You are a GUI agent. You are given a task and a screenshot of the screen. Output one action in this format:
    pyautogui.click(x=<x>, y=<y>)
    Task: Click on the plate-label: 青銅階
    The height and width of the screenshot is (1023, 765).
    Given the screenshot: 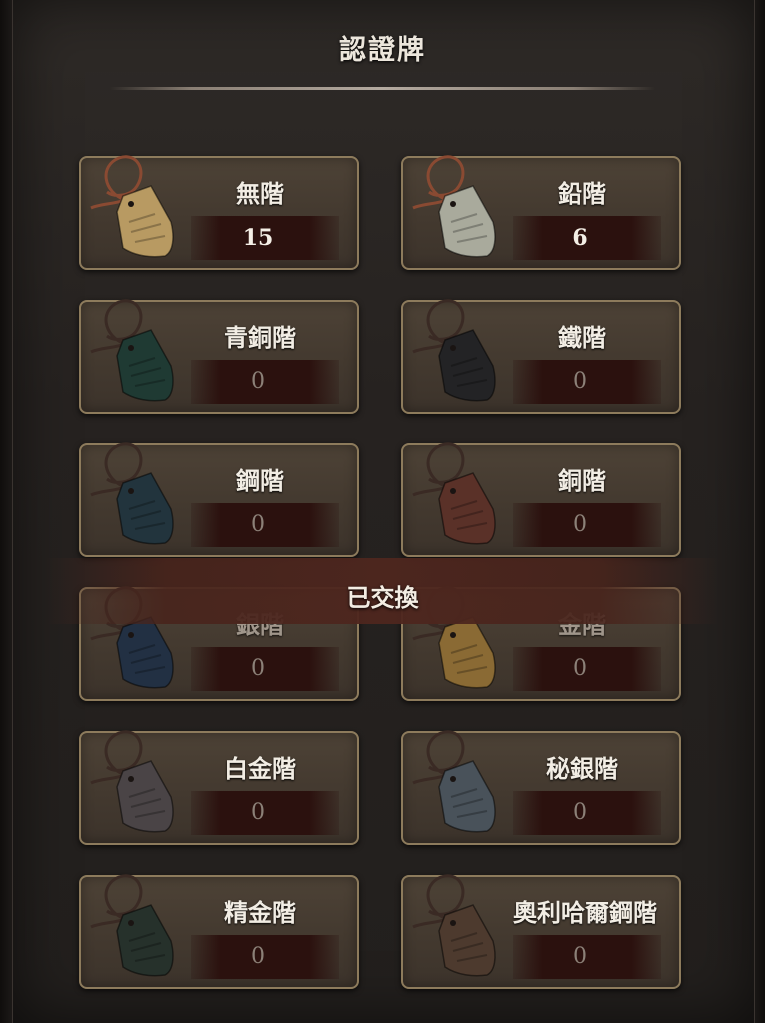 What is the action you would take?
    pyautogui.click(x=260, y=337)
    